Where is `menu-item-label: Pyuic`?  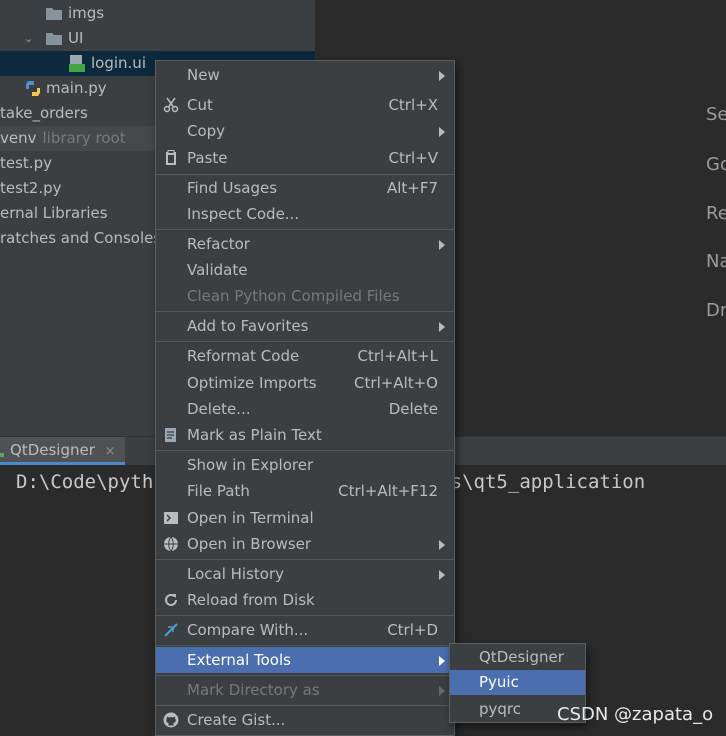 menu-item-label: Pyuic is located at coordinates (499, 682).